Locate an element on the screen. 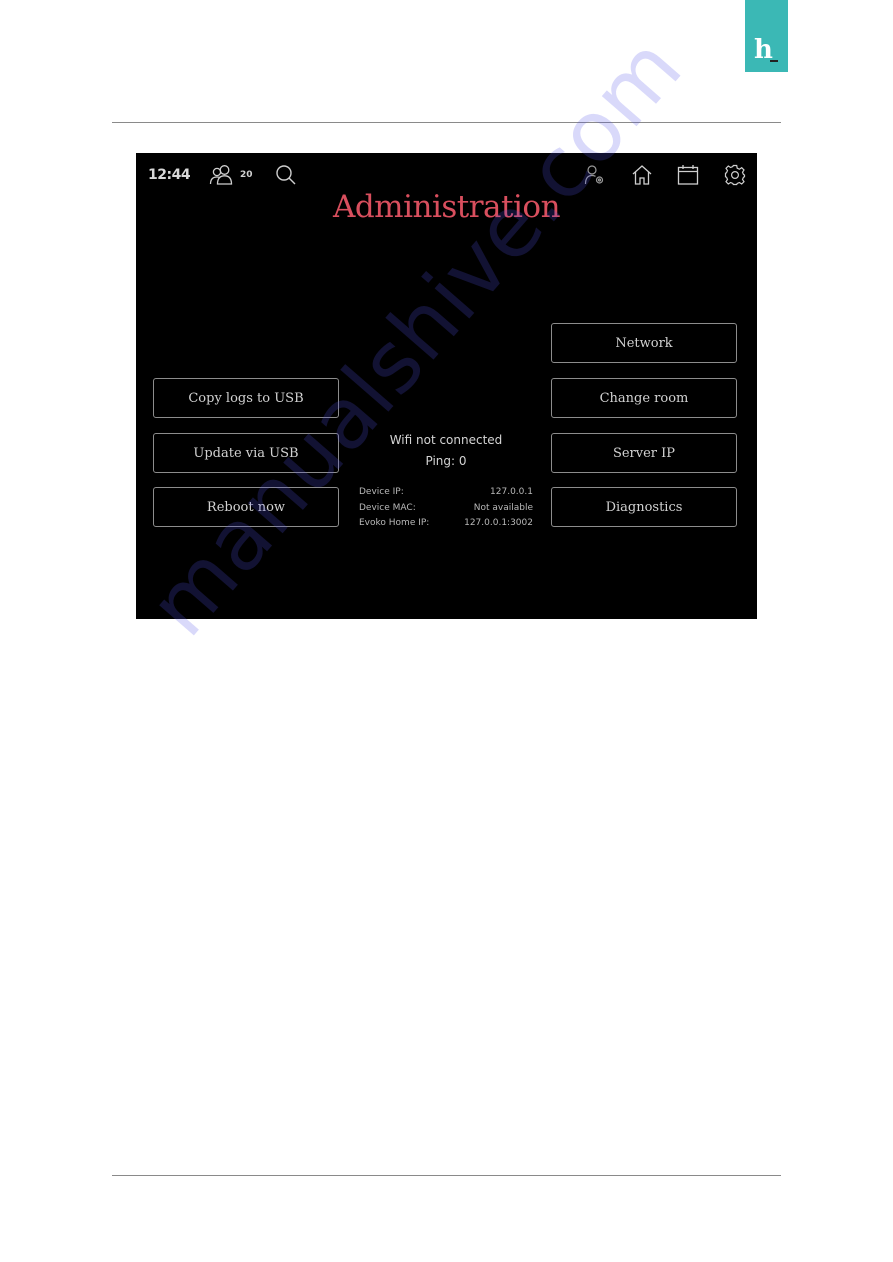  info-value: 127.0.0.1 is located at coordinates (511, 492).